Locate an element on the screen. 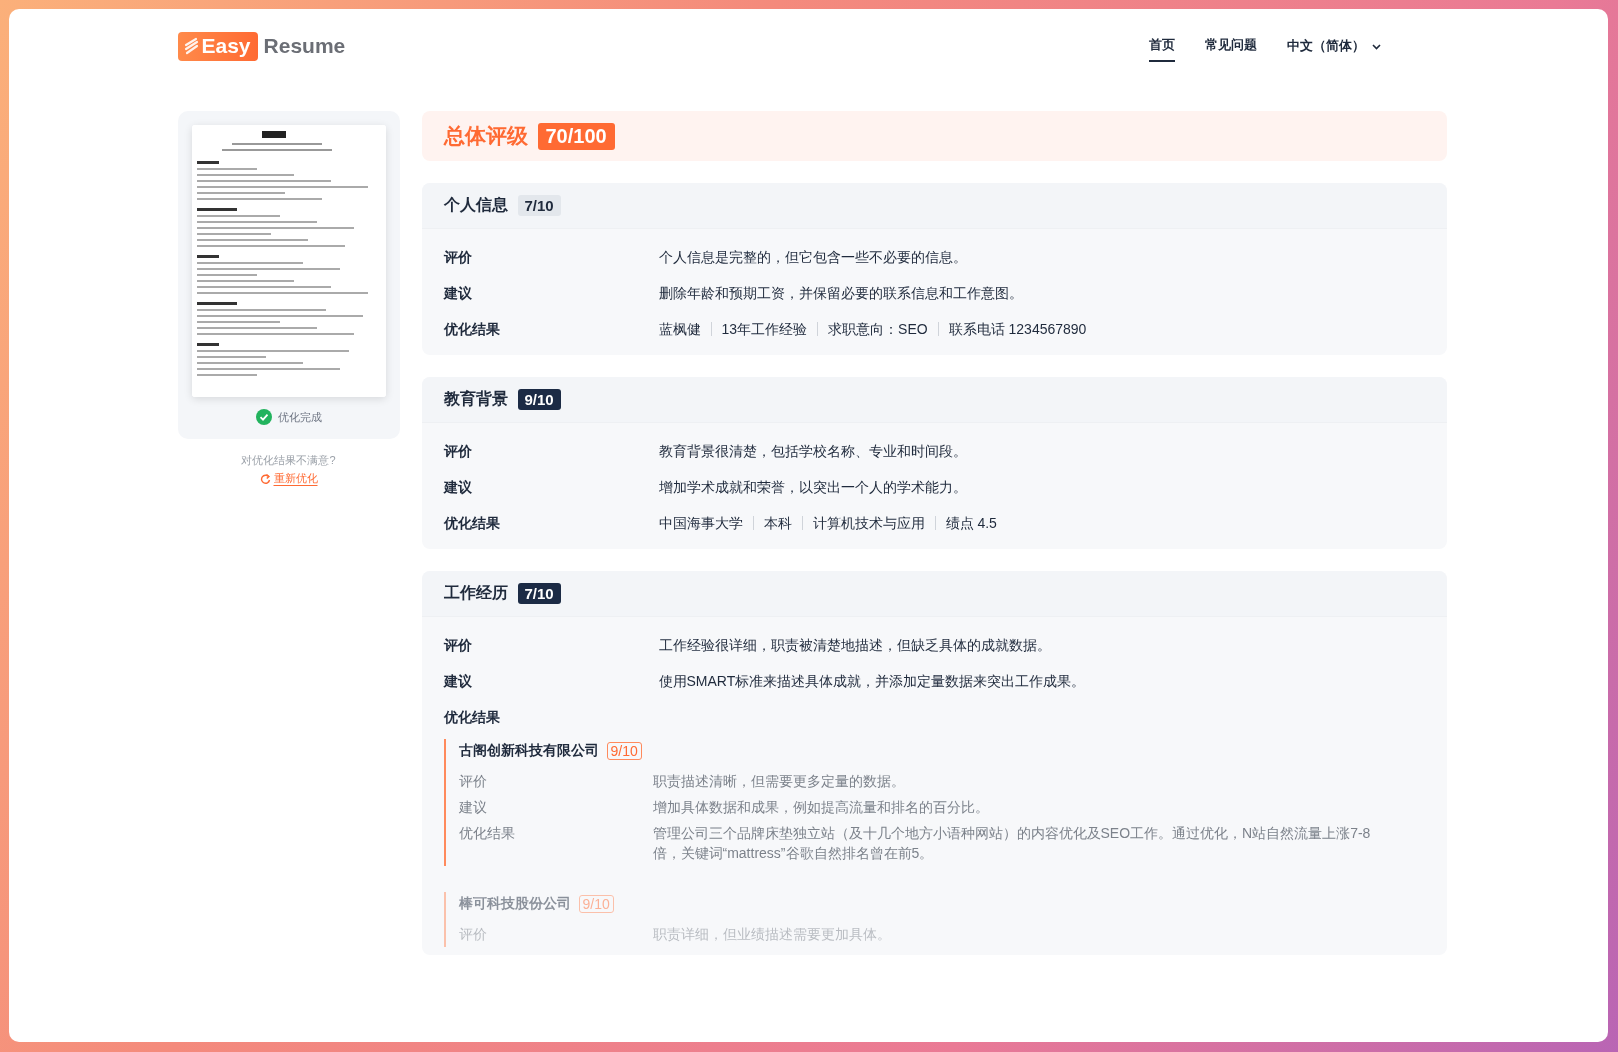 This screenshot has width=1618, height=1052. row-text: 增加具体数据和成果，例如提高流量和排名的百分比。 is located at coordinates (821, 807).